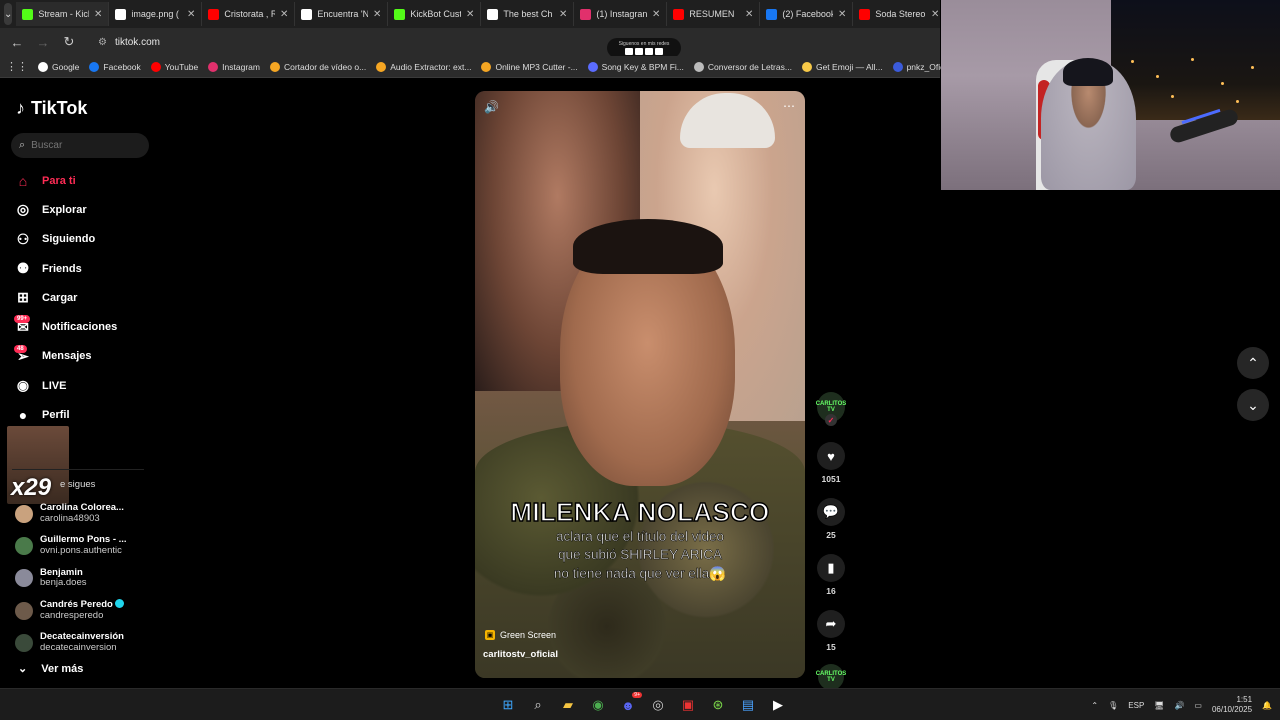 The image size is (1280, 720). What do you see at coordinates (1179, 705) in the screenshot?
I see `volume-tray-icon: 🔊` at bounding box center [1179, 705].